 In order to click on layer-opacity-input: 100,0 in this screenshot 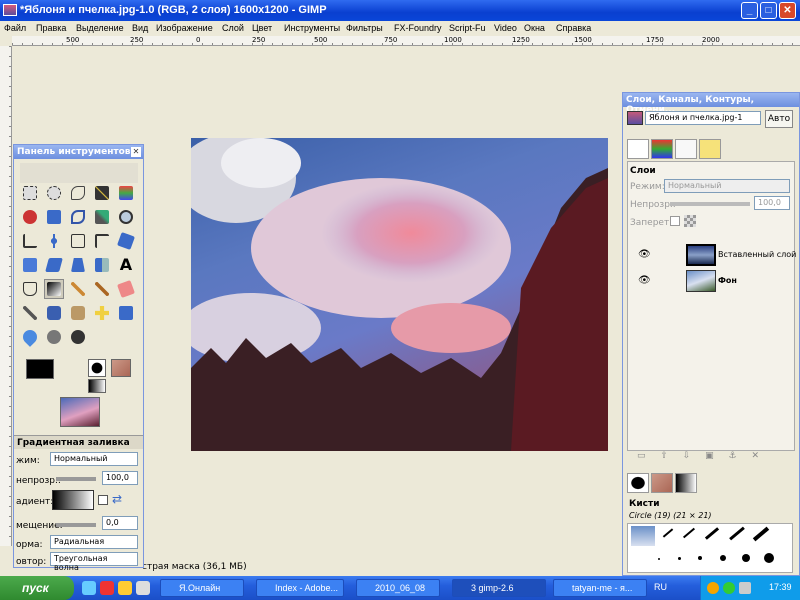, I will do `click(772, 203)`.